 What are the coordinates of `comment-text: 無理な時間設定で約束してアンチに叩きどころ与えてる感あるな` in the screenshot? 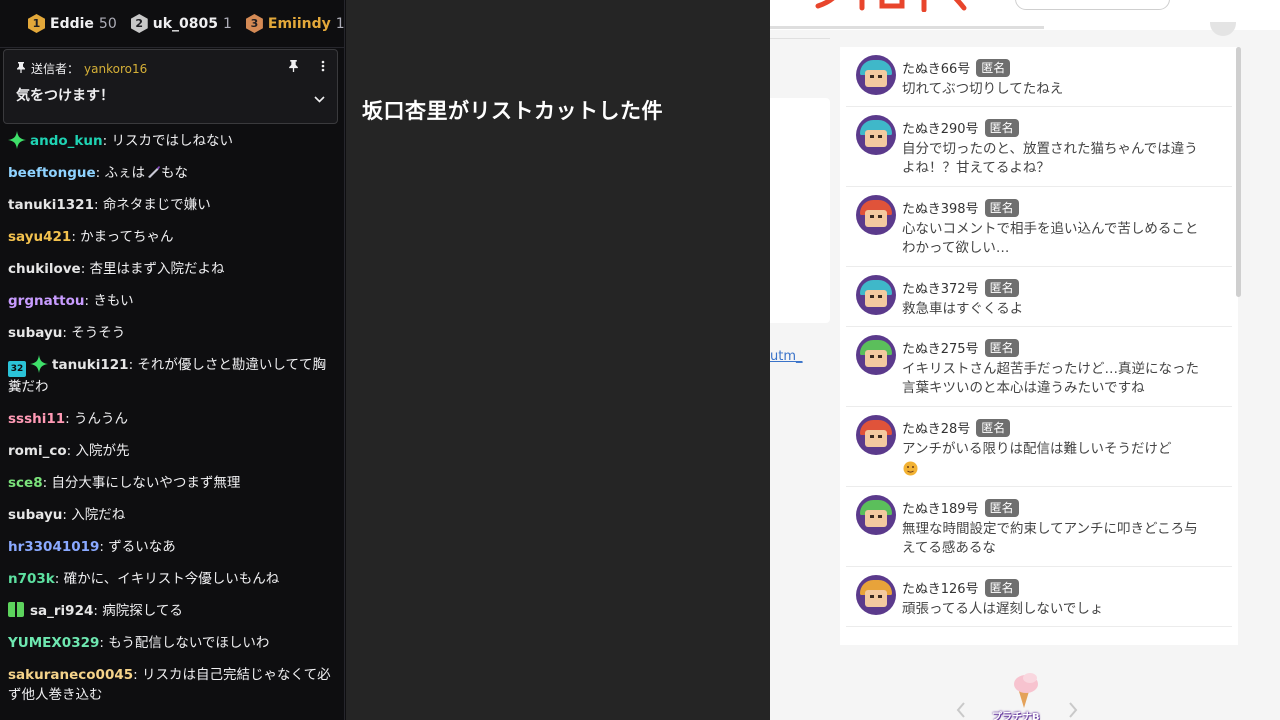 It's located at (1050, 538).